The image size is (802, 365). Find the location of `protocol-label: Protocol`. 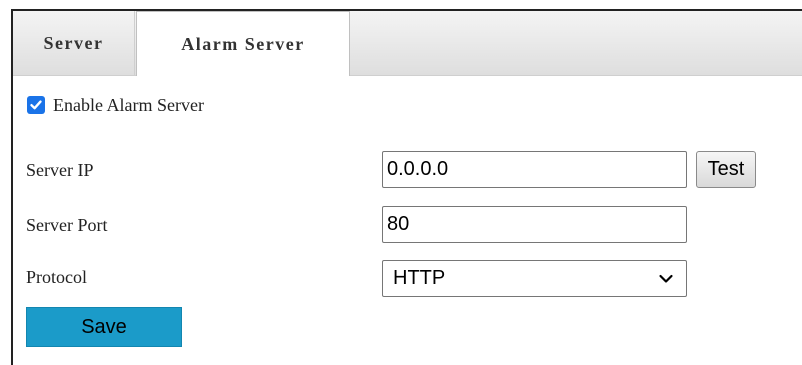

protocol-label: Protocol is located at coordinates (56, 277).